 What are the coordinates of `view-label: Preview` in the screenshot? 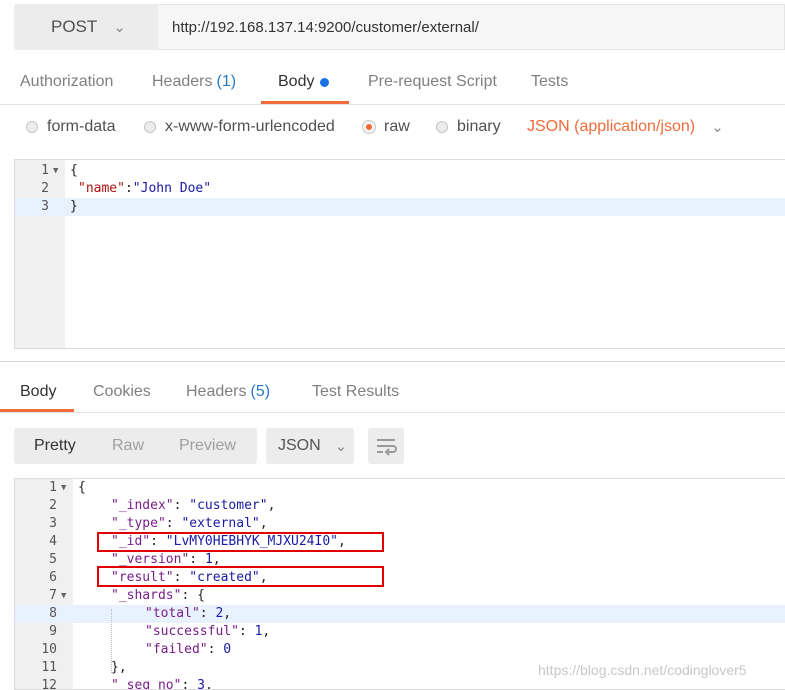 It's located at (207, 445).